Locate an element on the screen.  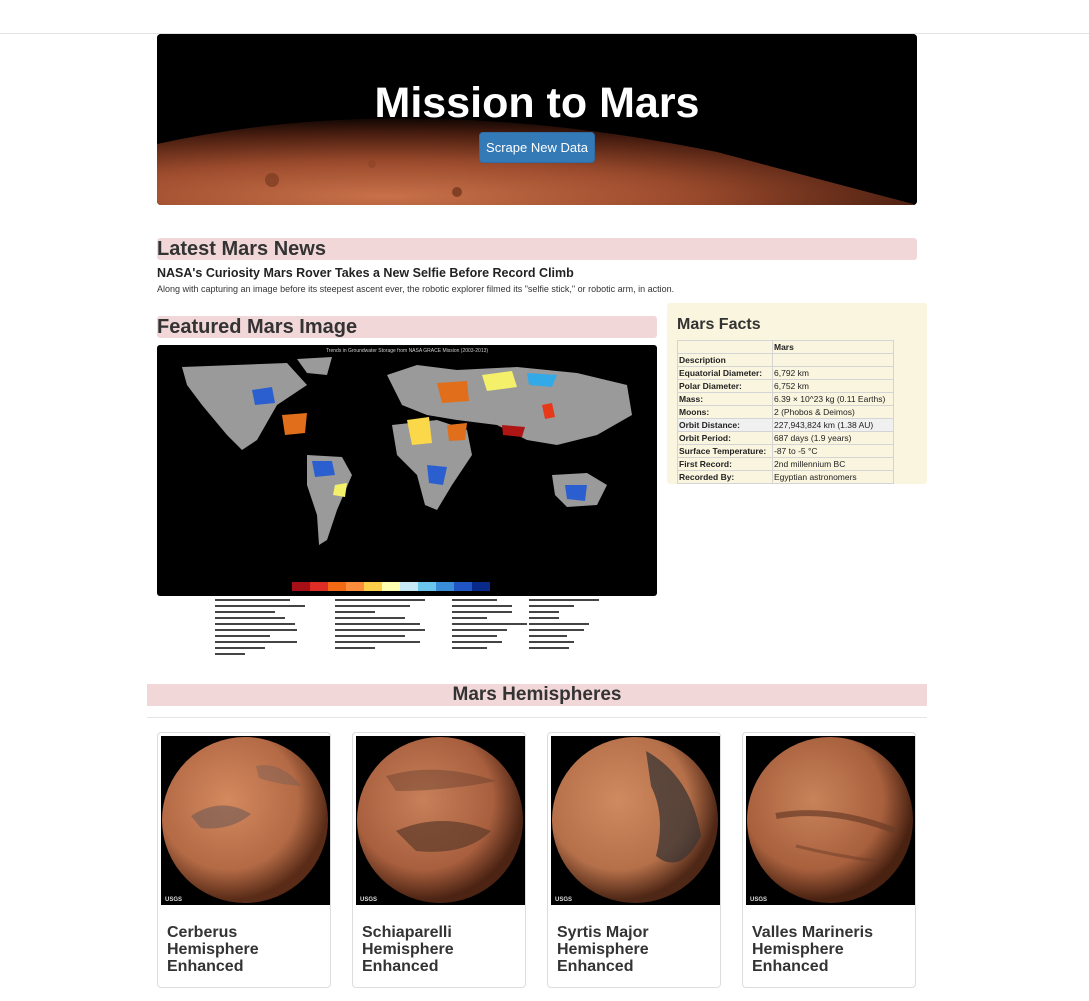
facts-column-header: Mars is located at coordinates (833, 347).